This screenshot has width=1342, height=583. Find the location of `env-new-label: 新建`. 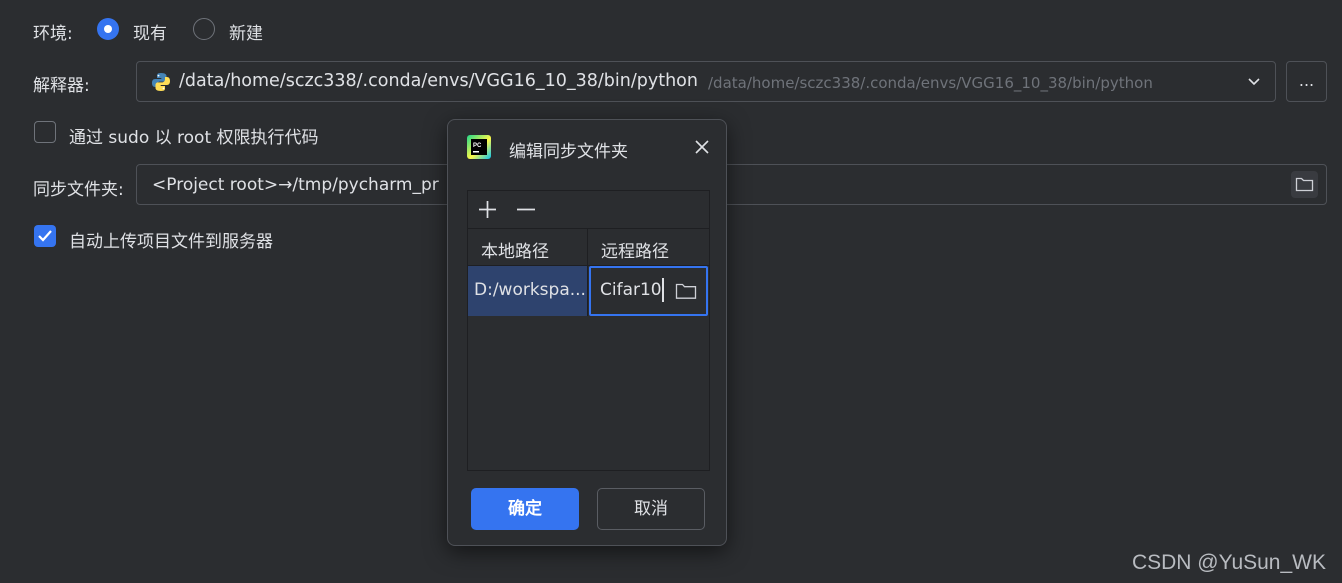

env-new-label: 新建 is located at coordinates (246, 31).